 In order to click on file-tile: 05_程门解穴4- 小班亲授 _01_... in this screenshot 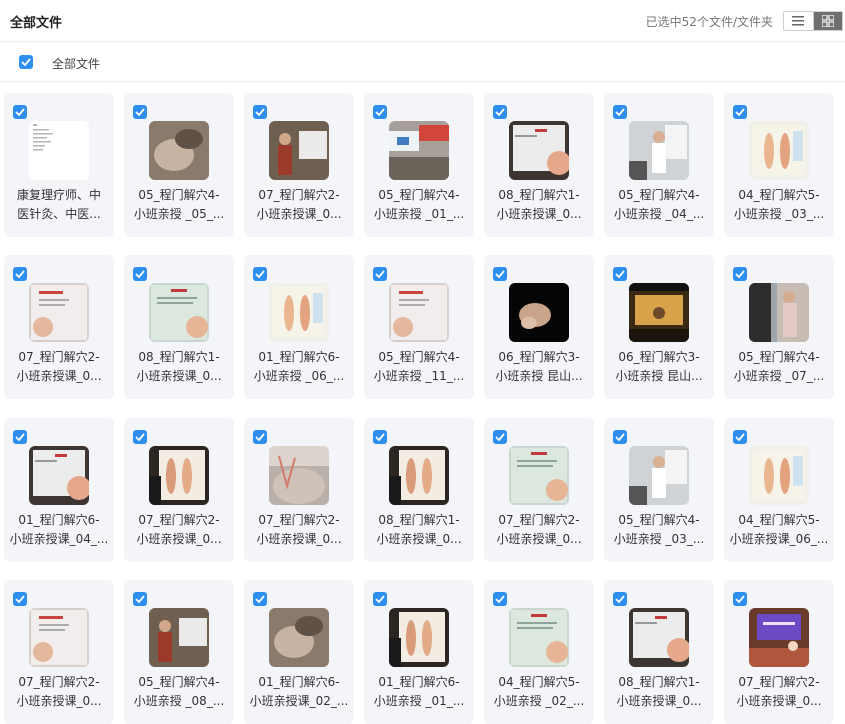, I will do `click(419, 165)`.